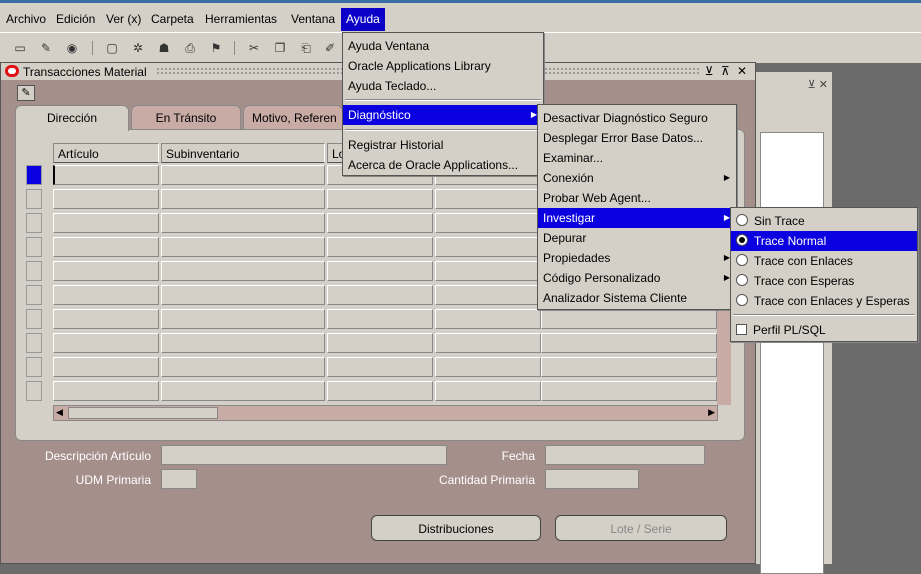  What do you see at coordinates (293, 117) in the screenshot?
I see `tab-motivo-referencia: Motivo, Referen` at bounding box center [293, 117].